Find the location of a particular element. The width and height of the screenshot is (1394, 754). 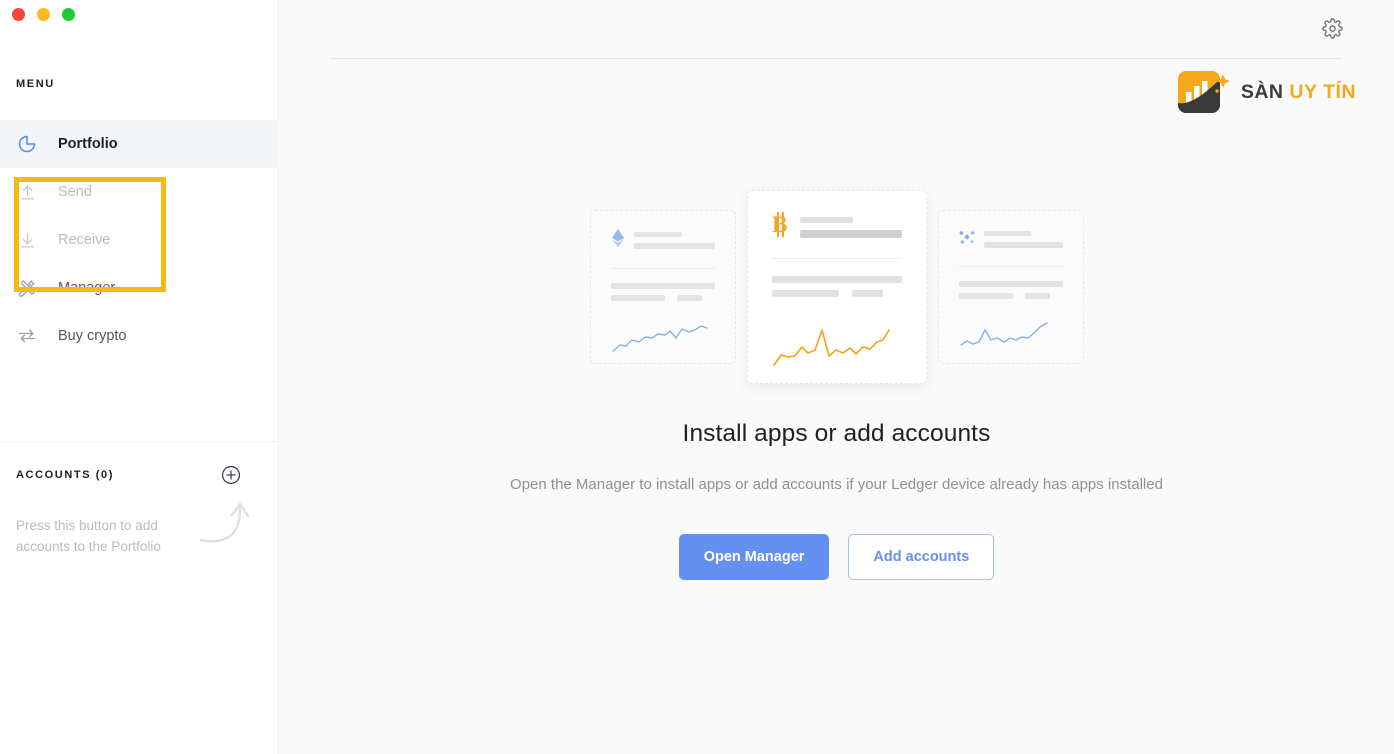

placeholder-card-cosmos is located at coordinates (1010, 287).